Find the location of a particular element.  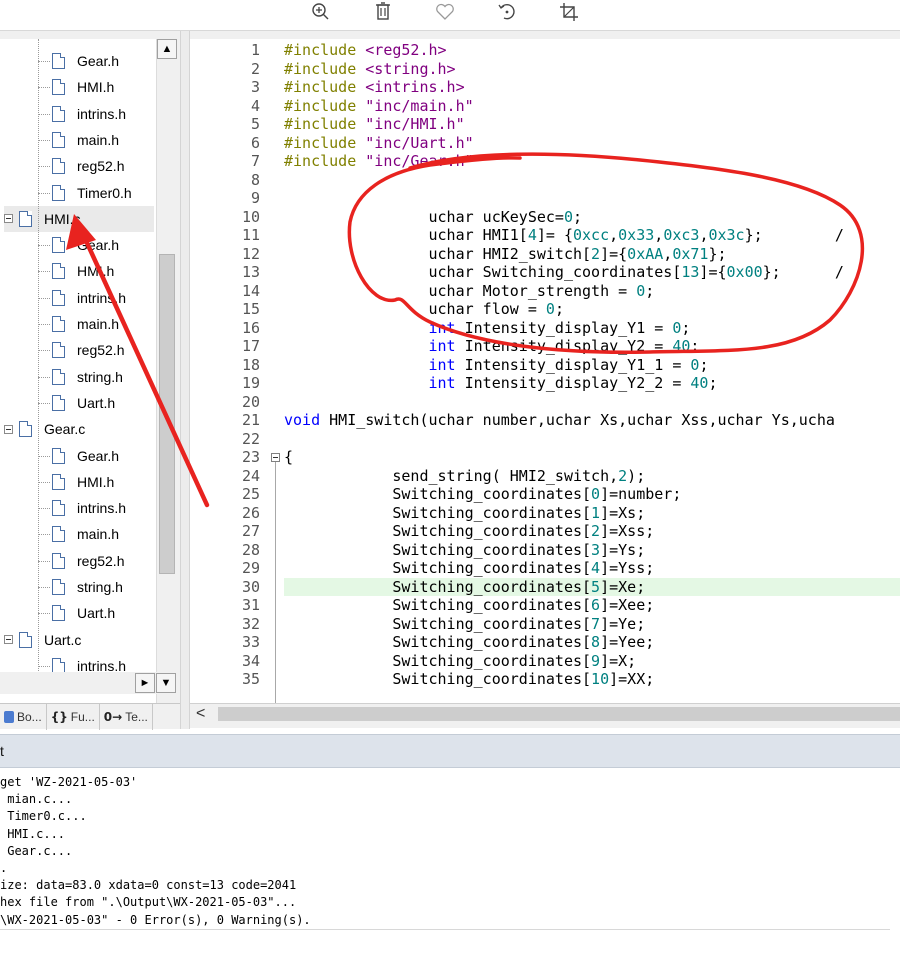

tree-item-label: Gear.h is located at coordinates (98, 245).